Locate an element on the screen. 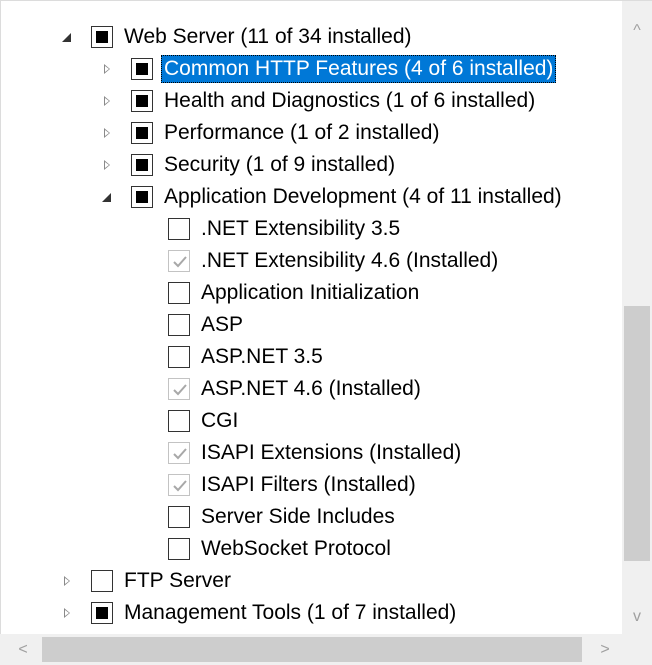 This screenshot has width=652, height=665. vertical-scrollbar: ^ v is located at coordinates (637, 317).